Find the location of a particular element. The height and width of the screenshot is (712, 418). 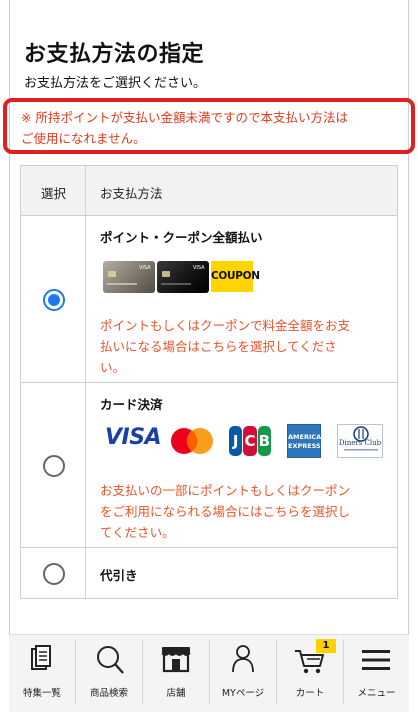

page-title: お支払方法の指定 is located at coordinates (114, 54).